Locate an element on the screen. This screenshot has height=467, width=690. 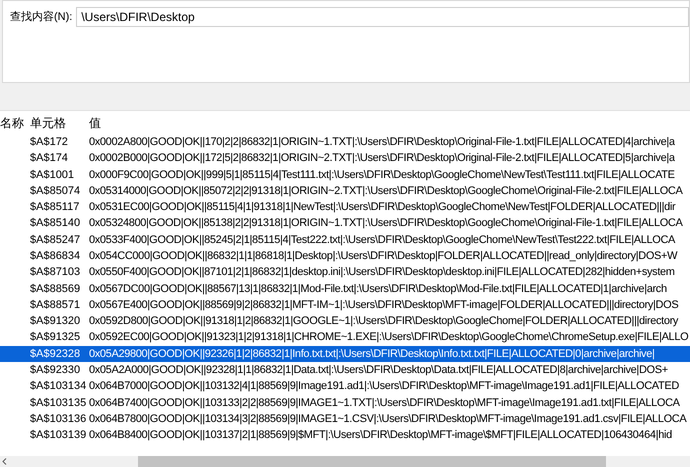
cell-reference: $A$91325 is located at coordinates (55, 337).